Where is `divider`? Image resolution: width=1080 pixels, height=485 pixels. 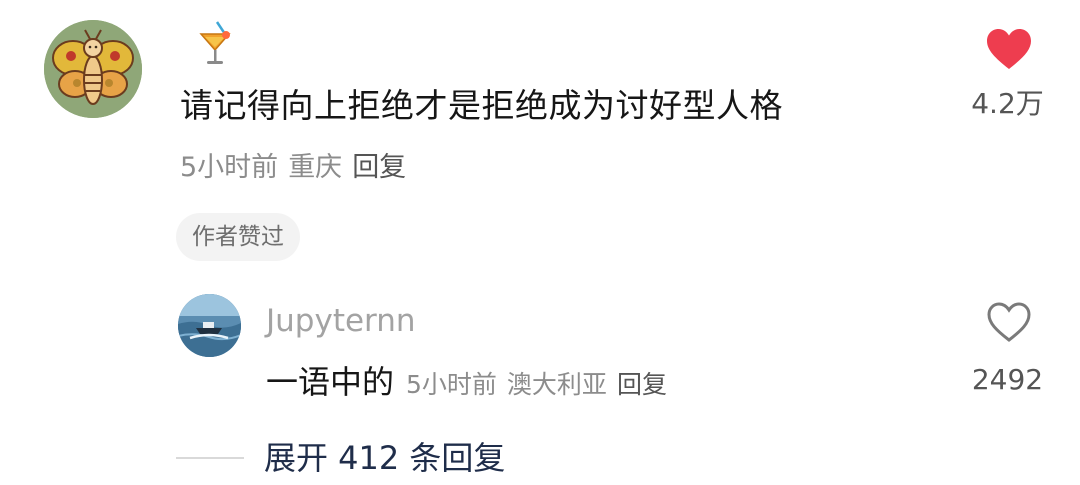
divider is located at coordinates (210, 458).